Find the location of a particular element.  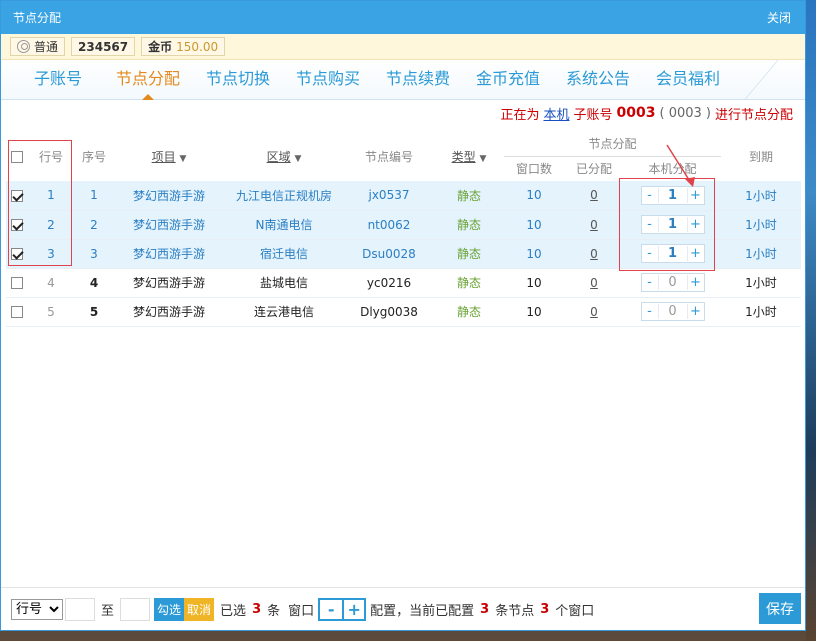

info-mid: 子账号 is located at coordinates (593, 115).